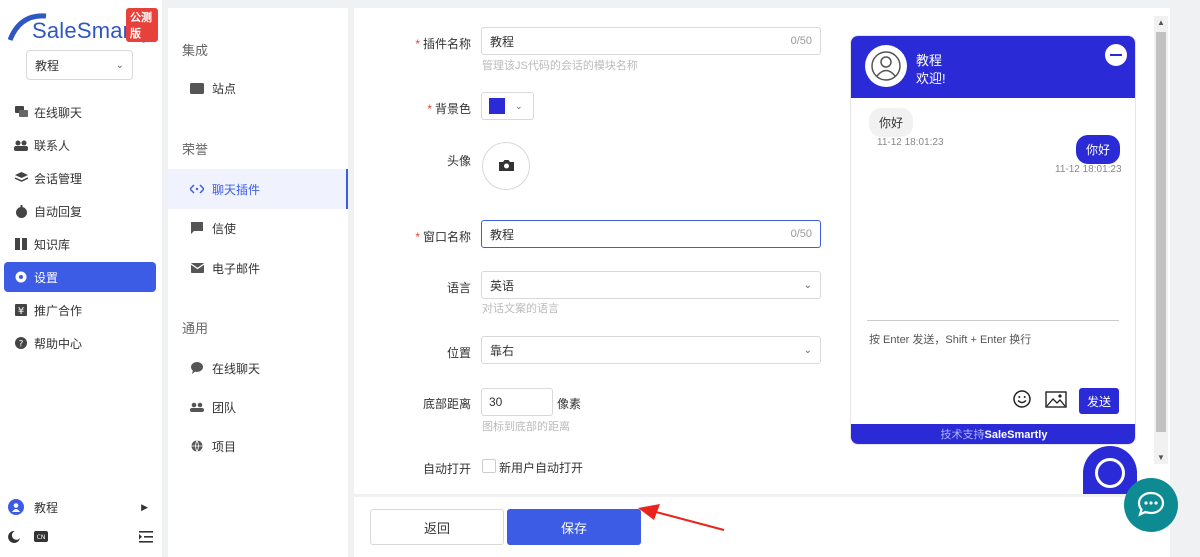 The height and width of the screenshot is (557, 1200). I want to click on window-name-value: 教程, so click(502, 234).